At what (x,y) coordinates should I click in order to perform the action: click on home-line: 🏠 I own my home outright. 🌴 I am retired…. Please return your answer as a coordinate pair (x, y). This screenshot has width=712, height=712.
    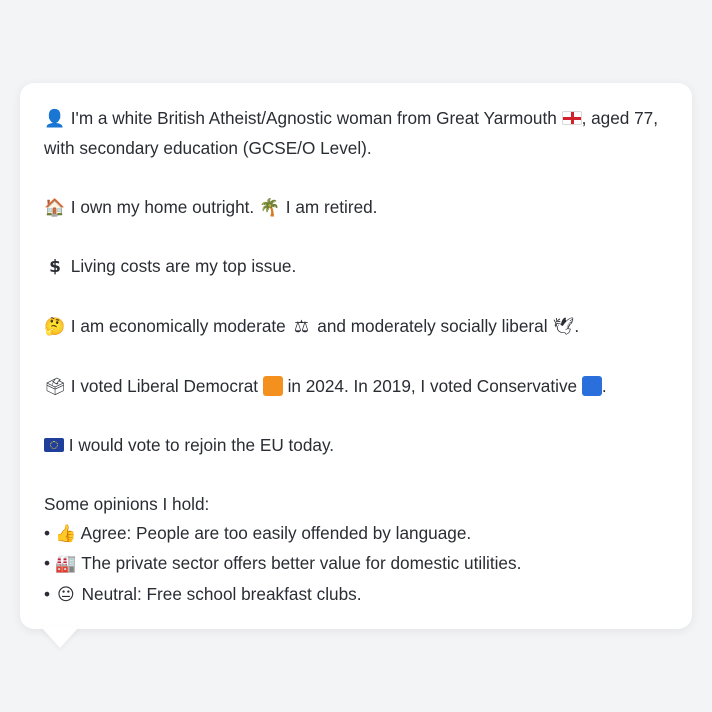
    Looking at the image, I should click on (356, 208).